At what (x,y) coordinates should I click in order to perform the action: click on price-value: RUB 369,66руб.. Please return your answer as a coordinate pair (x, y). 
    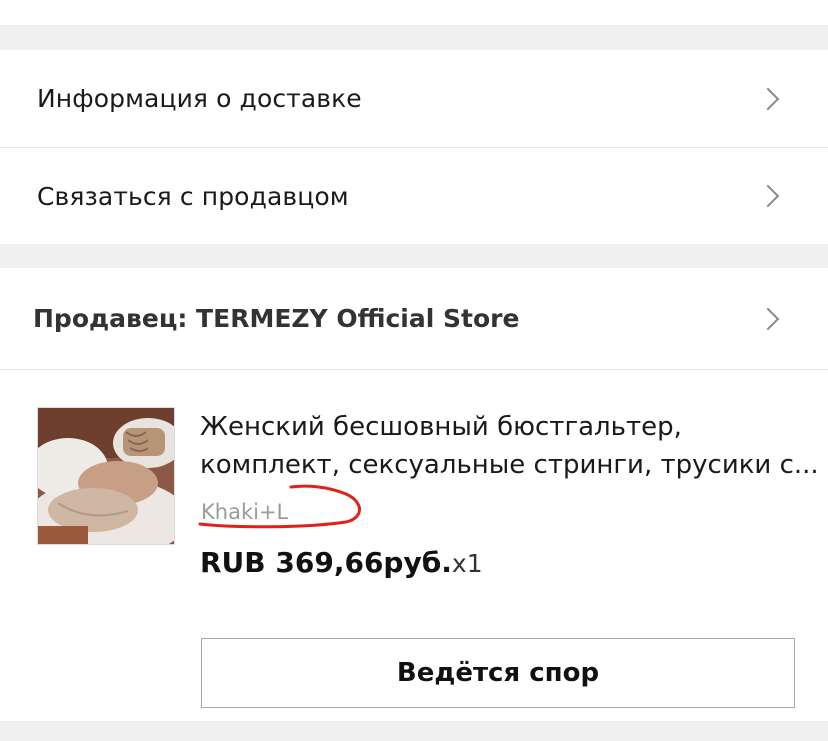
    Looking at the image, I should click on (326, 562).